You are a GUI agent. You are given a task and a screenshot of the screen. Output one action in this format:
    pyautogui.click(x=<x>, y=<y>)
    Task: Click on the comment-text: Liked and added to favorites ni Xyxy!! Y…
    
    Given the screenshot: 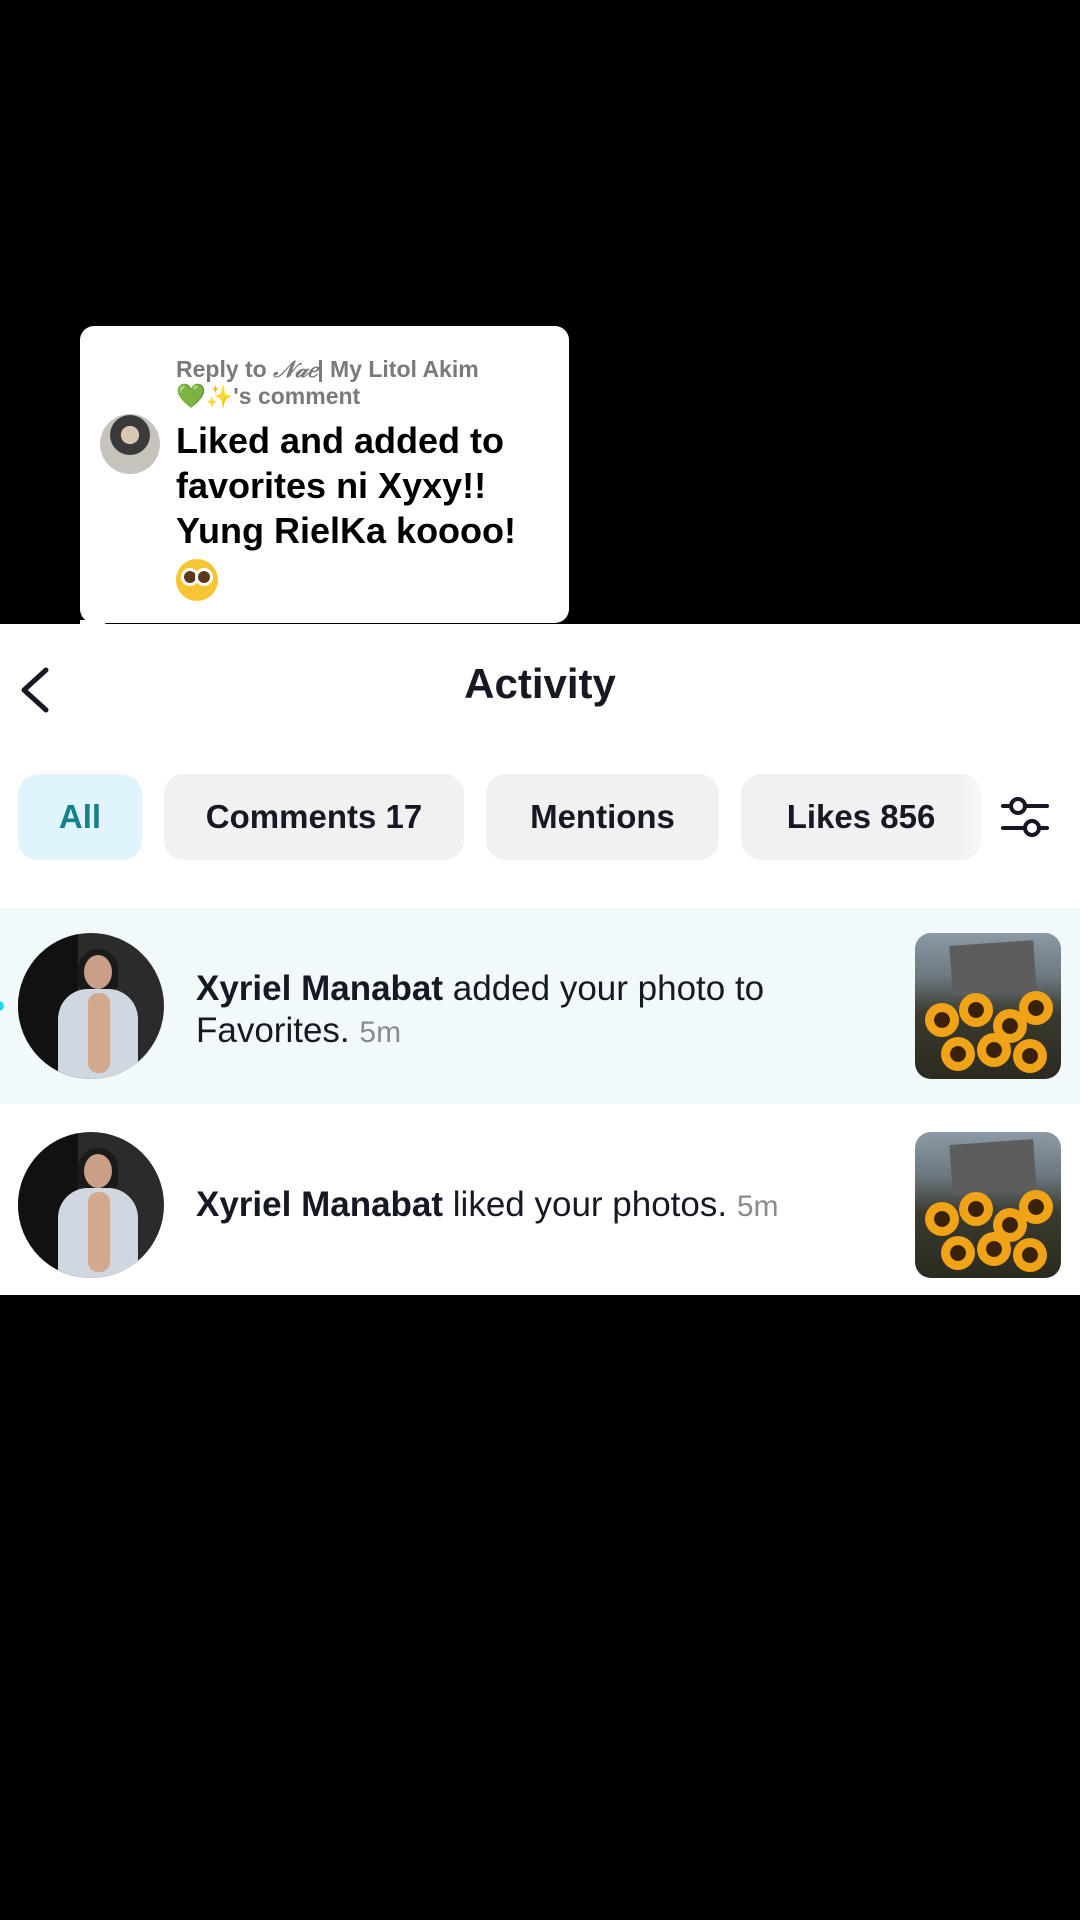 What is the action you would take?
    pyautogui.click(x=346, y=485)
    